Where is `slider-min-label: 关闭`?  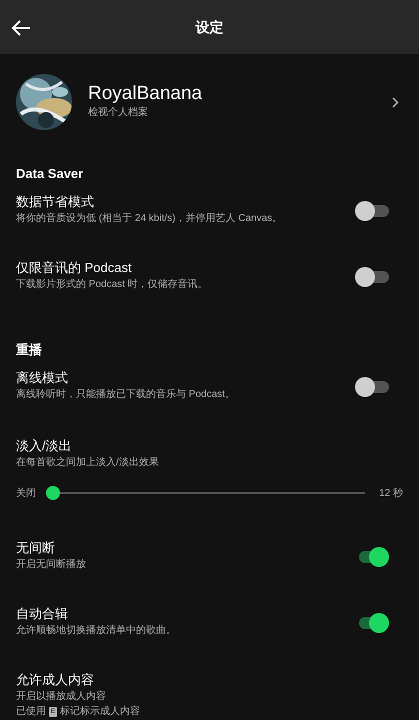
slider-min-label: 关闭 is located at coordinates (26, 493).